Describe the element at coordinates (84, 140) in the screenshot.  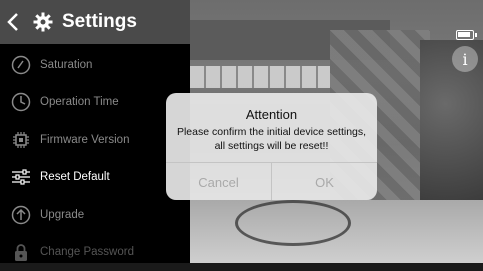
I see `menu-item-label: Firmware Version` at that location.